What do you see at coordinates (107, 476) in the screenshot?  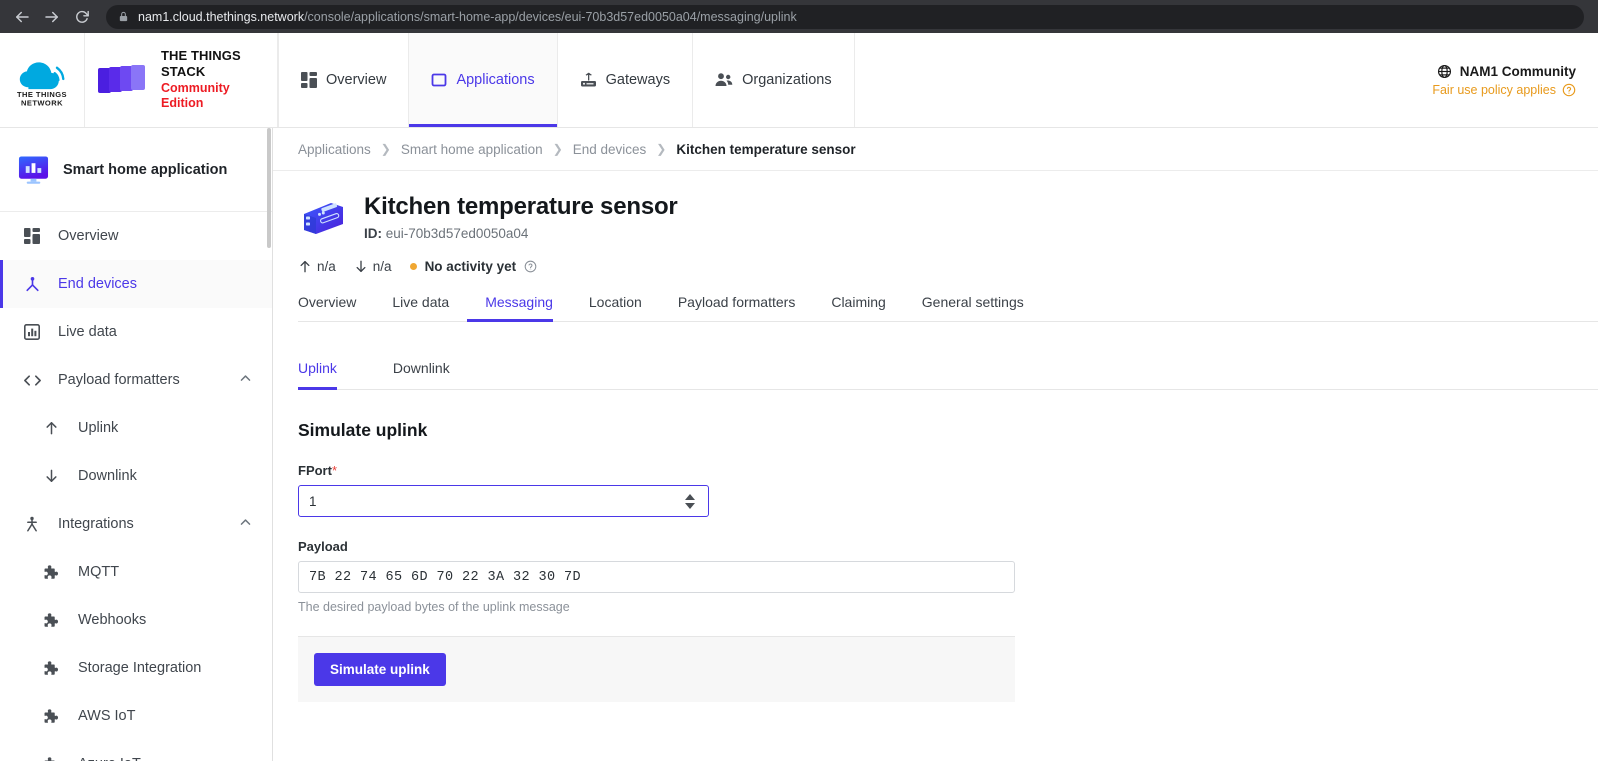 I see `sidebar-label-downlink: Downlink` at bounding box center [107, 476].